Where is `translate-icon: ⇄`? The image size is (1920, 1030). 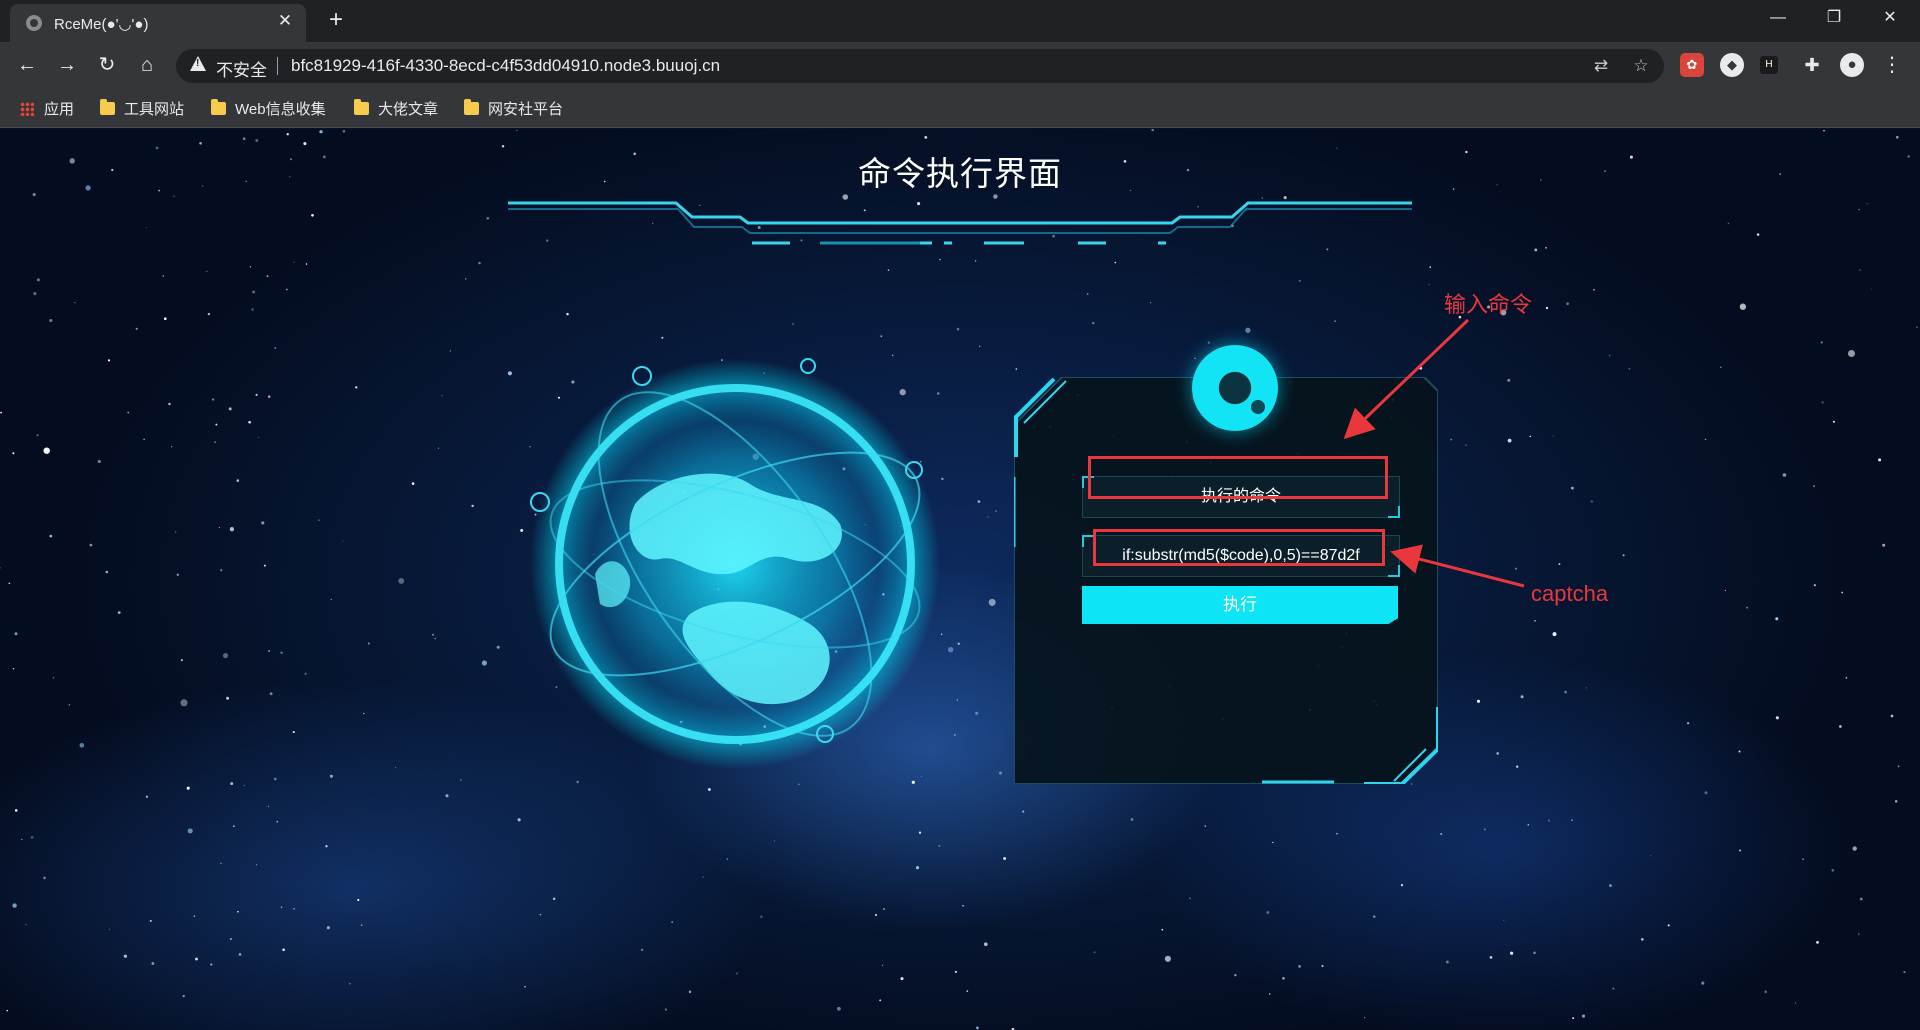 translate-icon: ⇄ is located at coordinates (1601, 66).